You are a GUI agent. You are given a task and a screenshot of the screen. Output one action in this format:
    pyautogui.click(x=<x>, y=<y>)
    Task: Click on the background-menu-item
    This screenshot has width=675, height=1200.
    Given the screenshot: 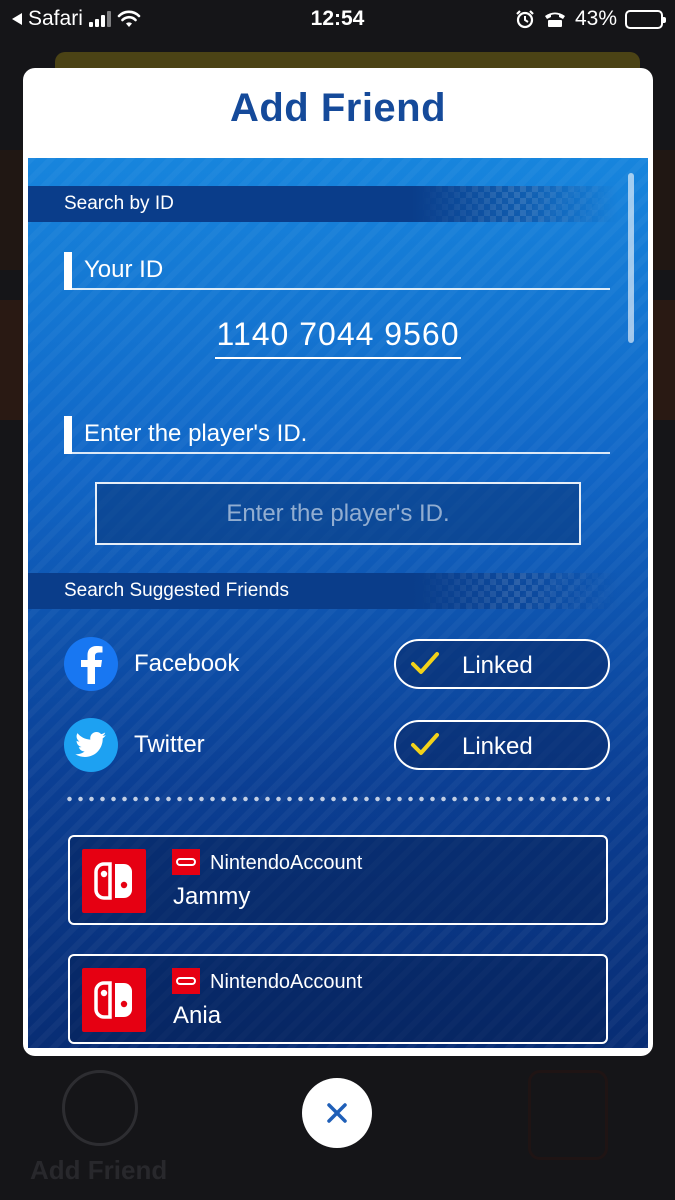 What is the action you would take?
    pyautogui.click(x=568, y=1115)
    